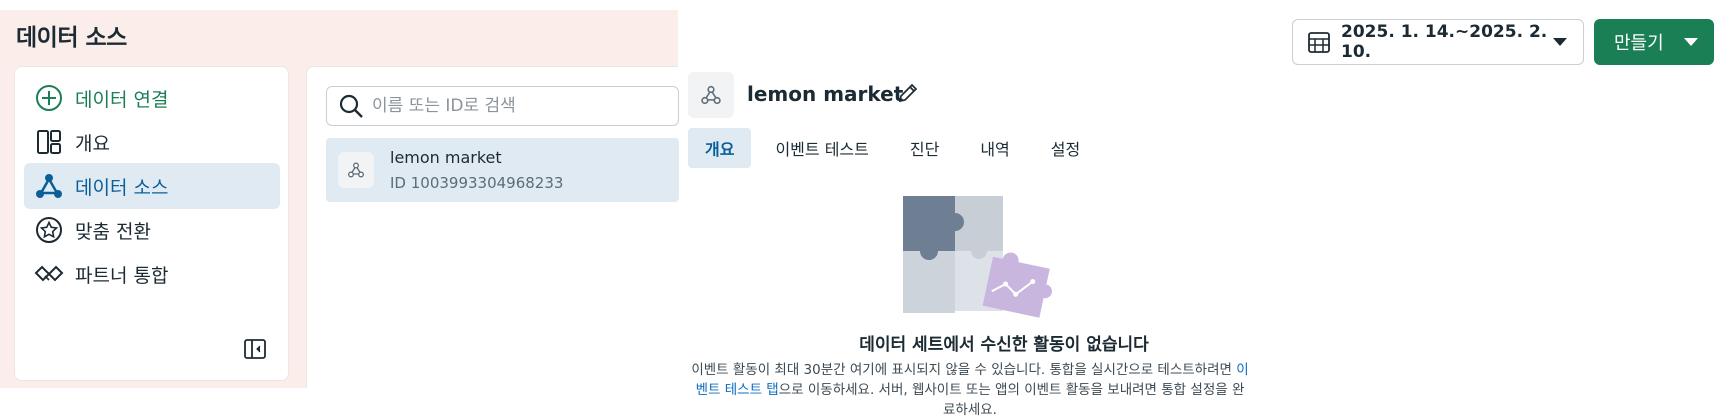 Image resolution: width=1720 pixels, height=419 pixels. What do you see at coordinates (122, 275) in the screenshot?
I see `sidebar-item-label: 파트너 통합` at bounding box center [122, 275].